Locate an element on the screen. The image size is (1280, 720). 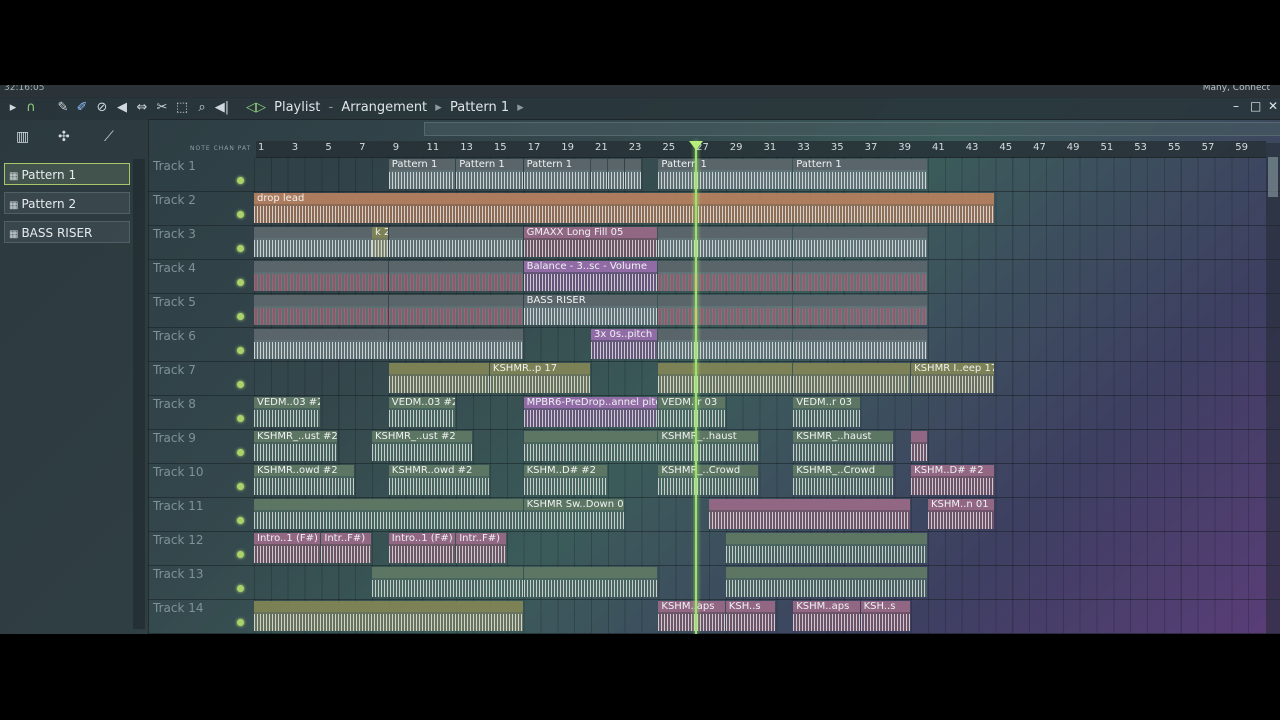
playlist-clip: KSHMR Sw..Down 01 is located at coordinates (573, 514).